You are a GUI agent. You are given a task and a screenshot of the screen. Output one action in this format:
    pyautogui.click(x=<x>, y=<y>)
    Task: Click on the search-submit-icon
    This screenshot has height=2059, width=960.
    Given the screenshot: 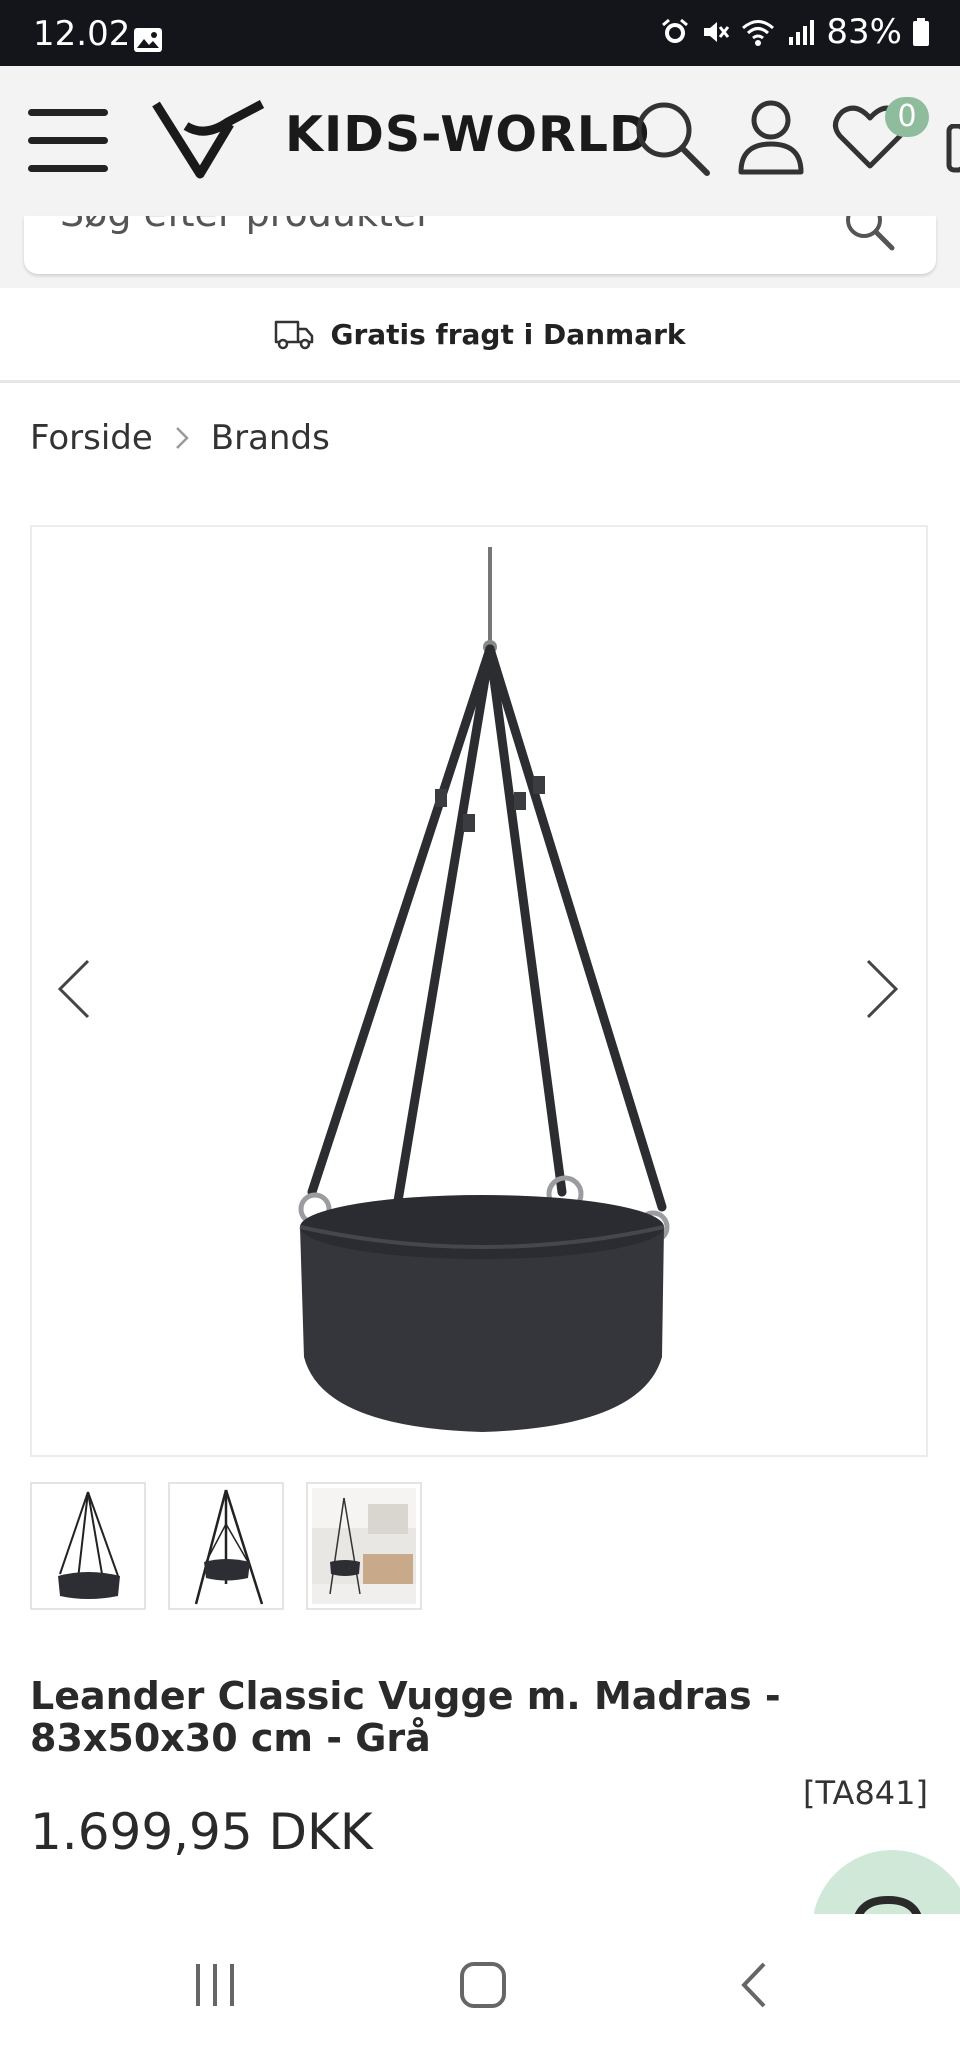 What is the action you would take?
    pyautogui.click(x=870, y=235)
    